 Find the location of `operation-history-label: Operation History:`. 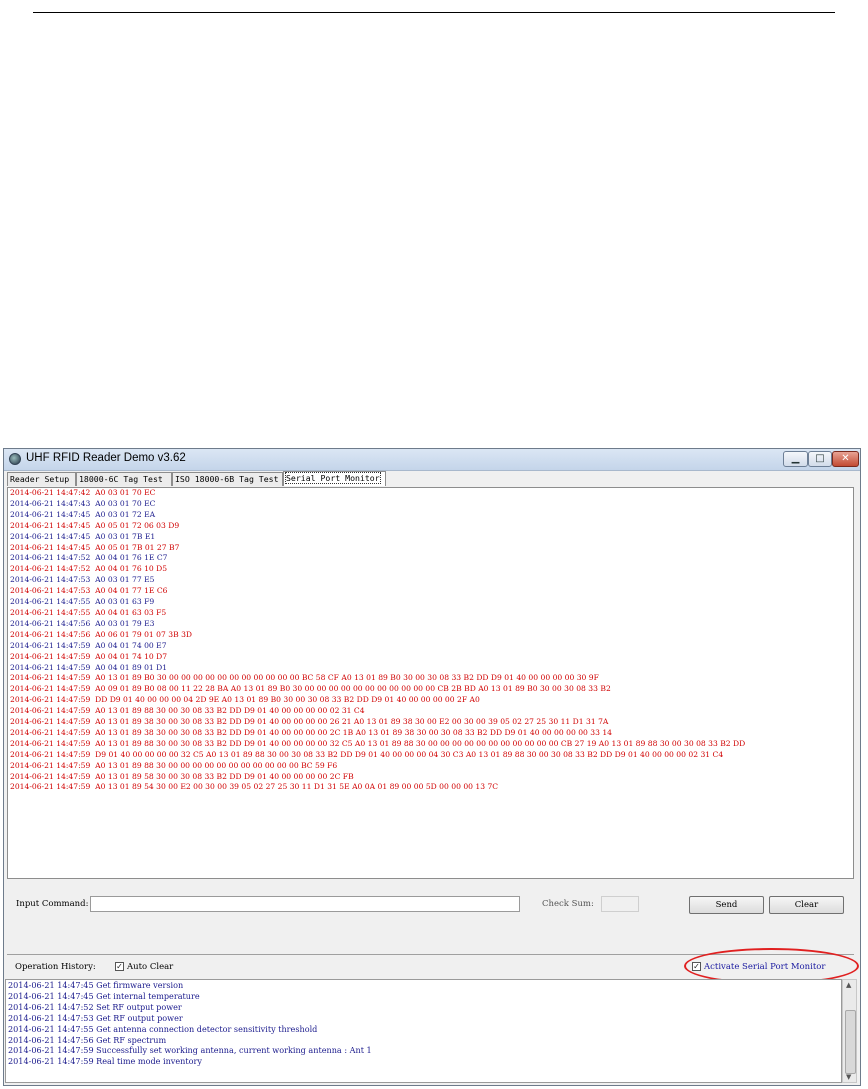

operation-history-label: Operation History: is located at coordinates (55, 967).